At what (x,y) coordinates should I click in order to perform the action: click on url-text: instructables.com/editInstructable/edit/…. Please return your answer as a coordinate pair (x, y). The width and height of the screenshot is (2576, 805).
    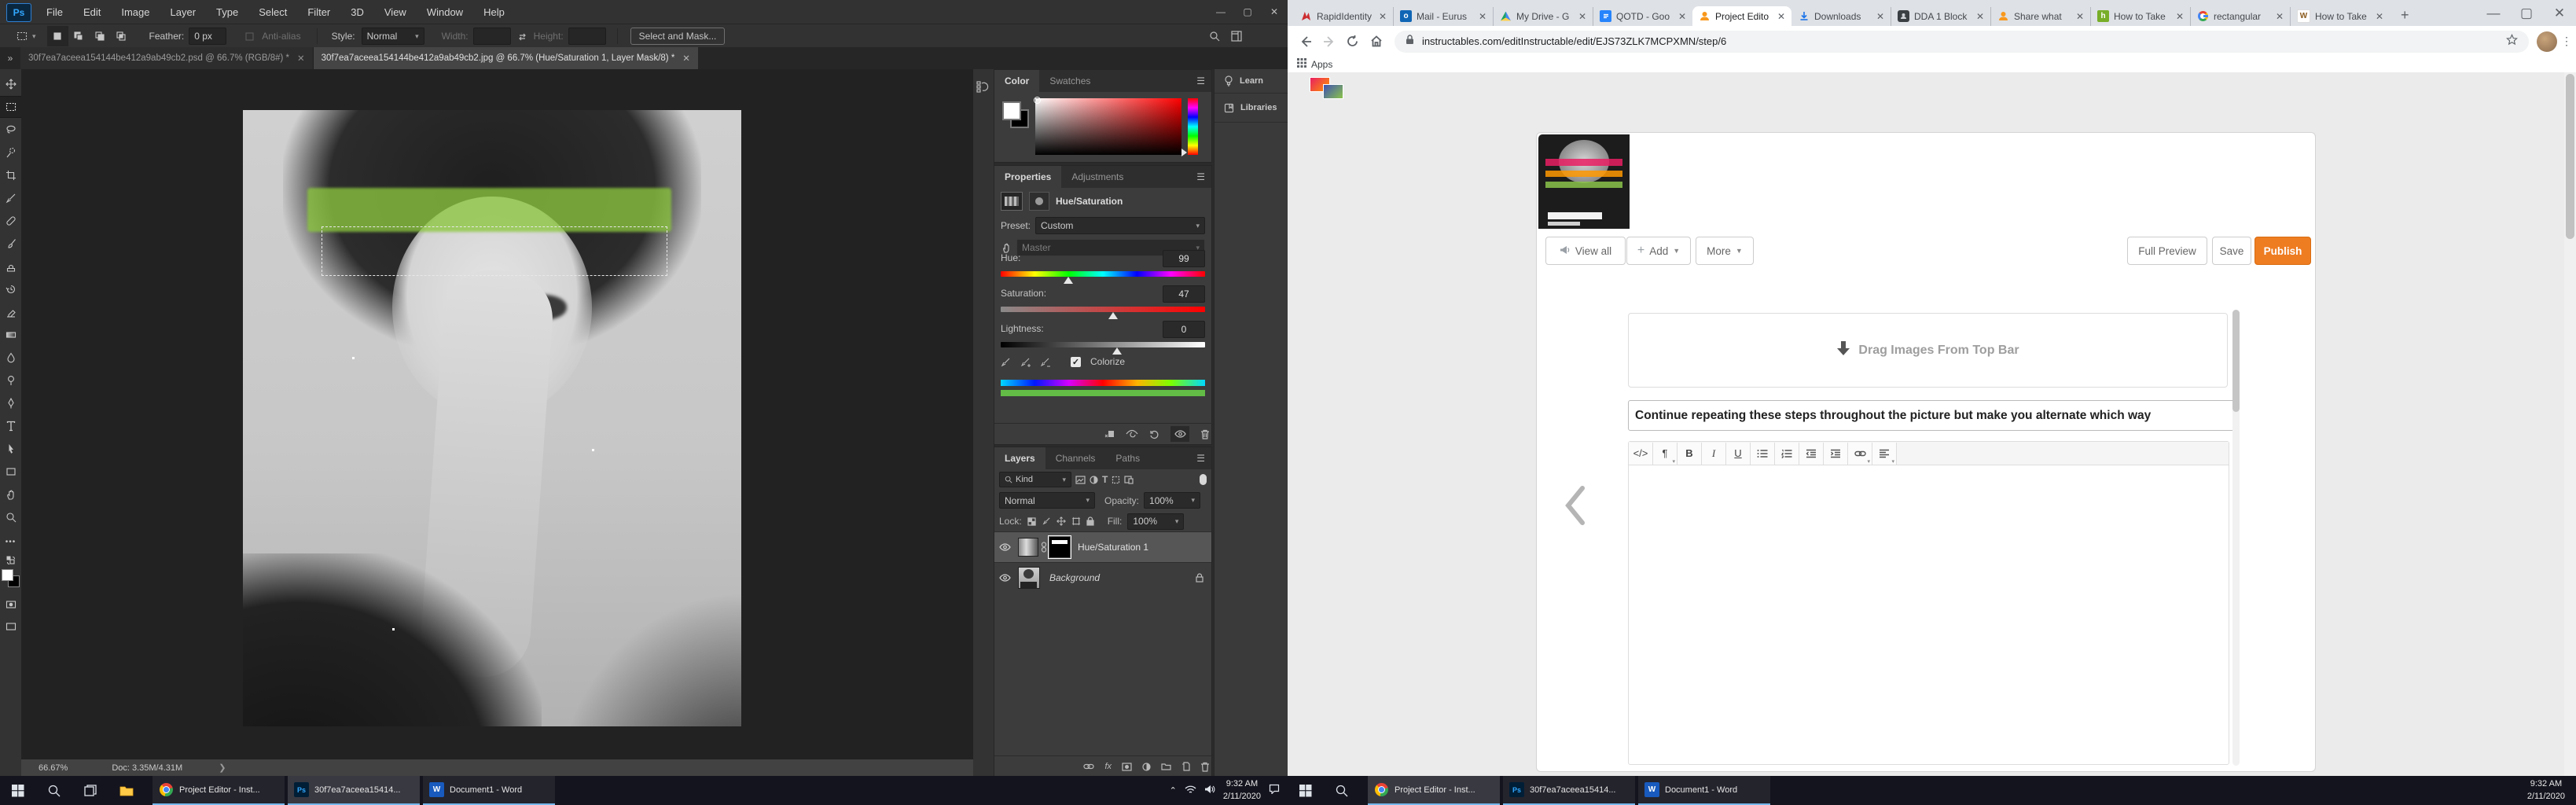
    Looking at the image, I should click on (1960, 41).